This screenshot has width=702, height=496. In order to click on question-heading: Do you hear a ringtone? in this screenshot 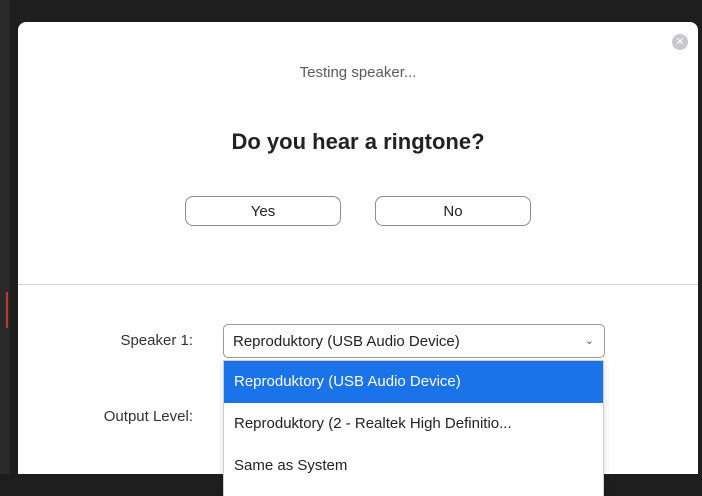, I will do `click(358, 141)`.